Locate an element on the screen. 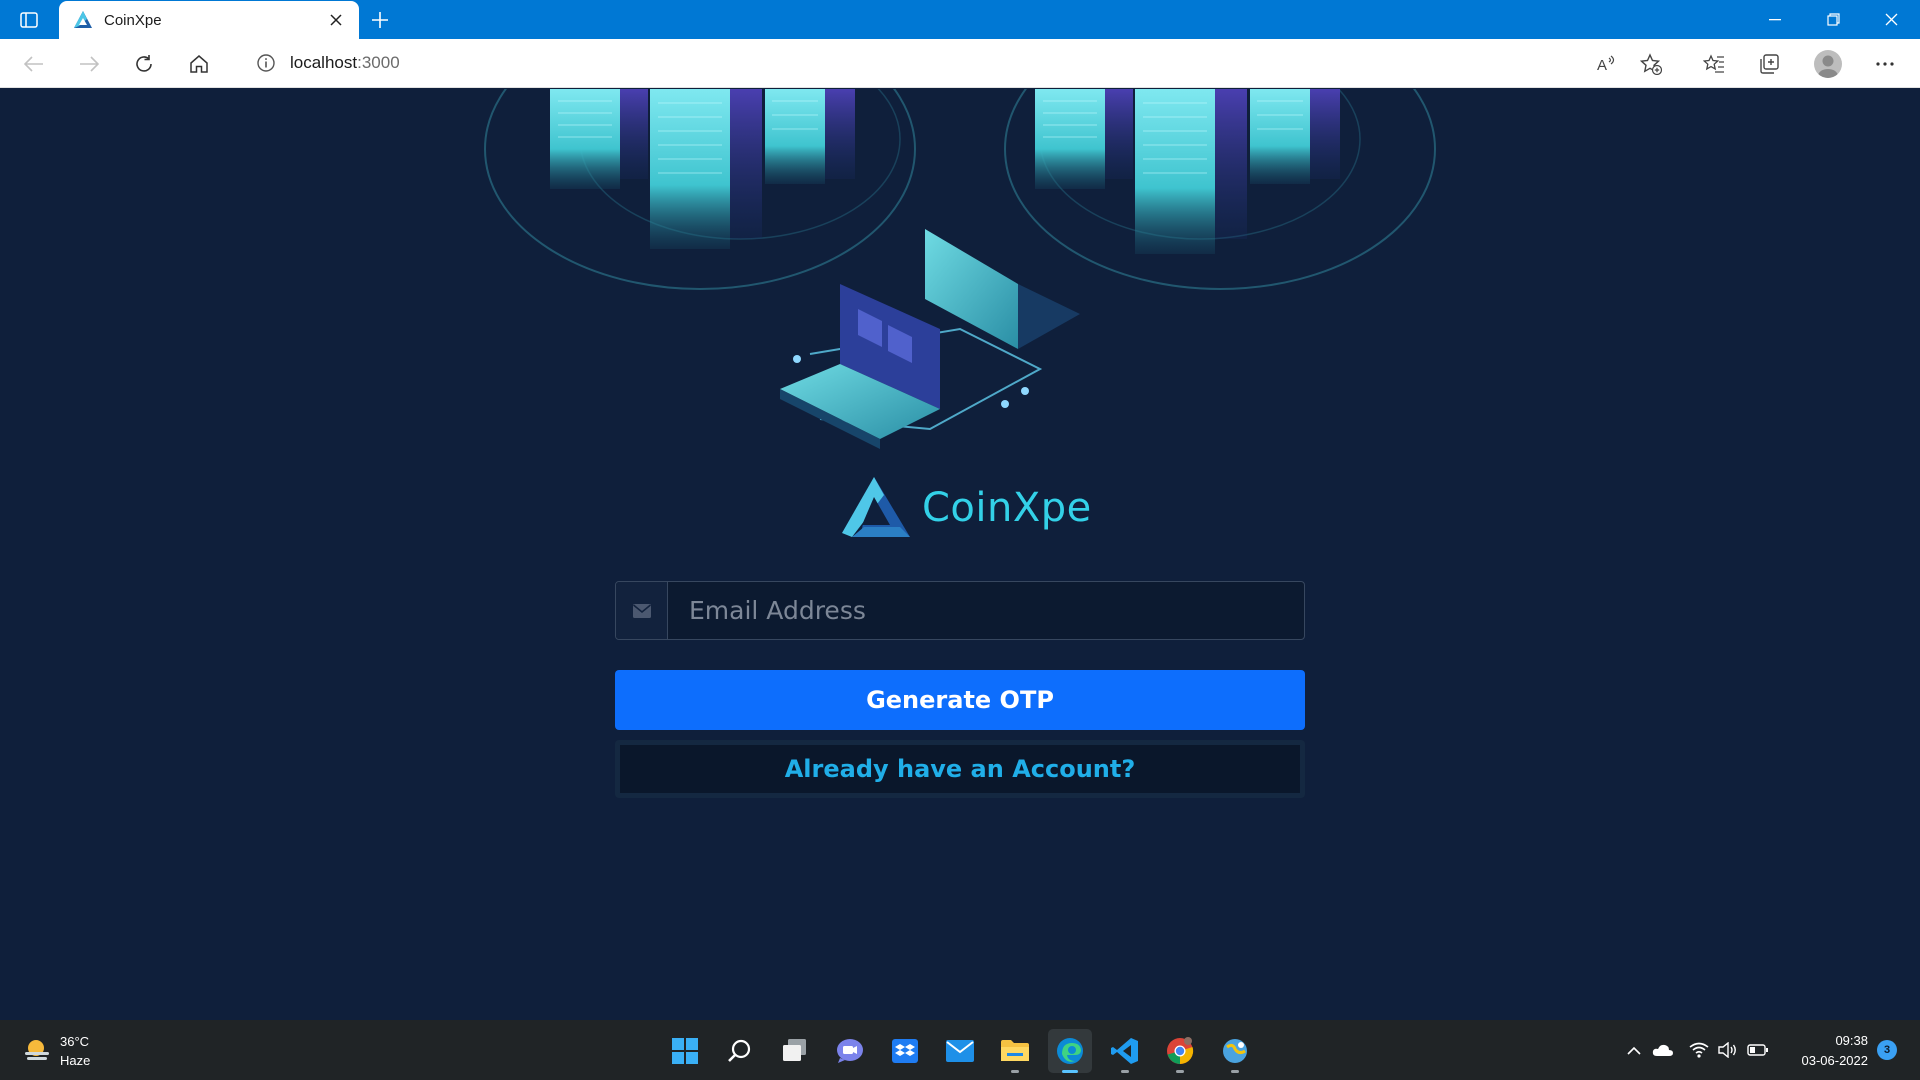 The height and width of the screenshot is (1080, 1920). address-bar: localhost:3000 is located at coordinates (951, 63).